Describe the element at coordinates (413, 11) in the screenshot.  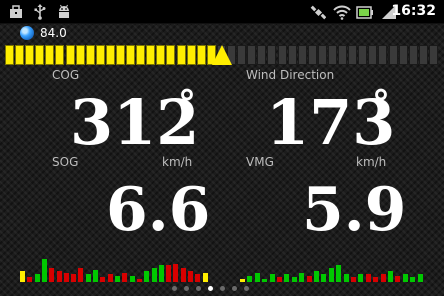
I see `status-clock: 16:32` at that location.